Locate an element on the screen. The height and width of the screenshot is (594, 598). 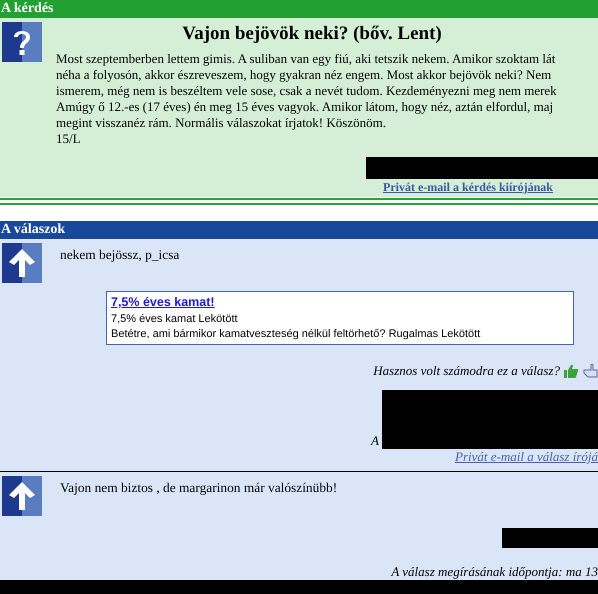
ad-text: 7,5% éves kamat Lekötött is located at coordinates (175, 319).